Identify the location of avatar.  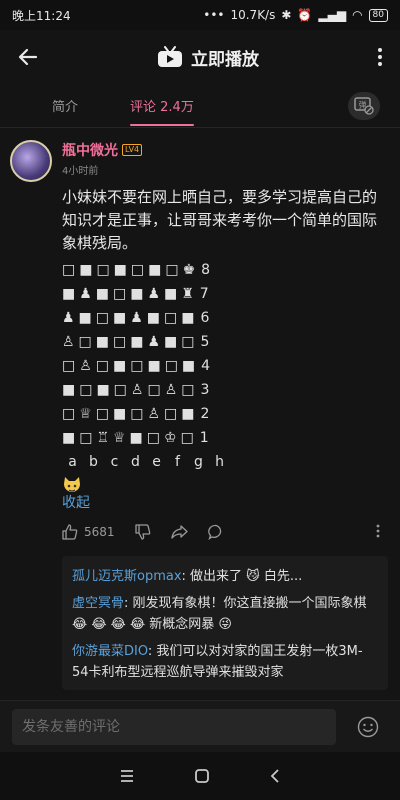
(31, 161).